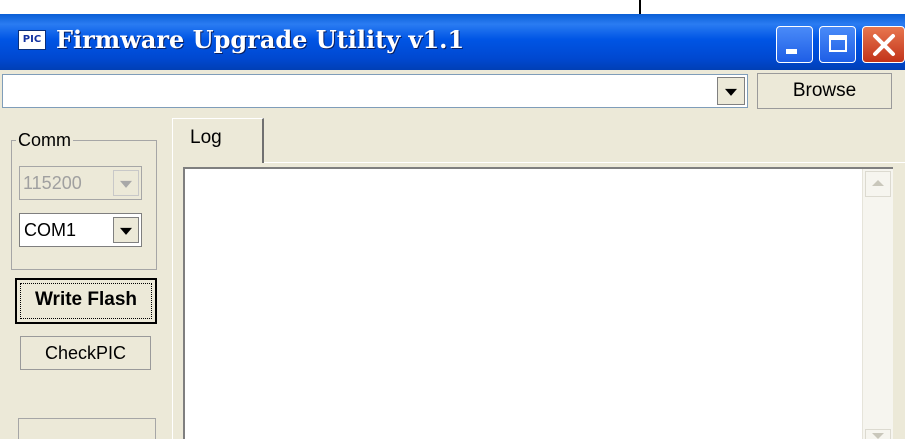  Describe the element at coordinates (791, 51) in the screenshot. I see `minimize-icon` at that location.